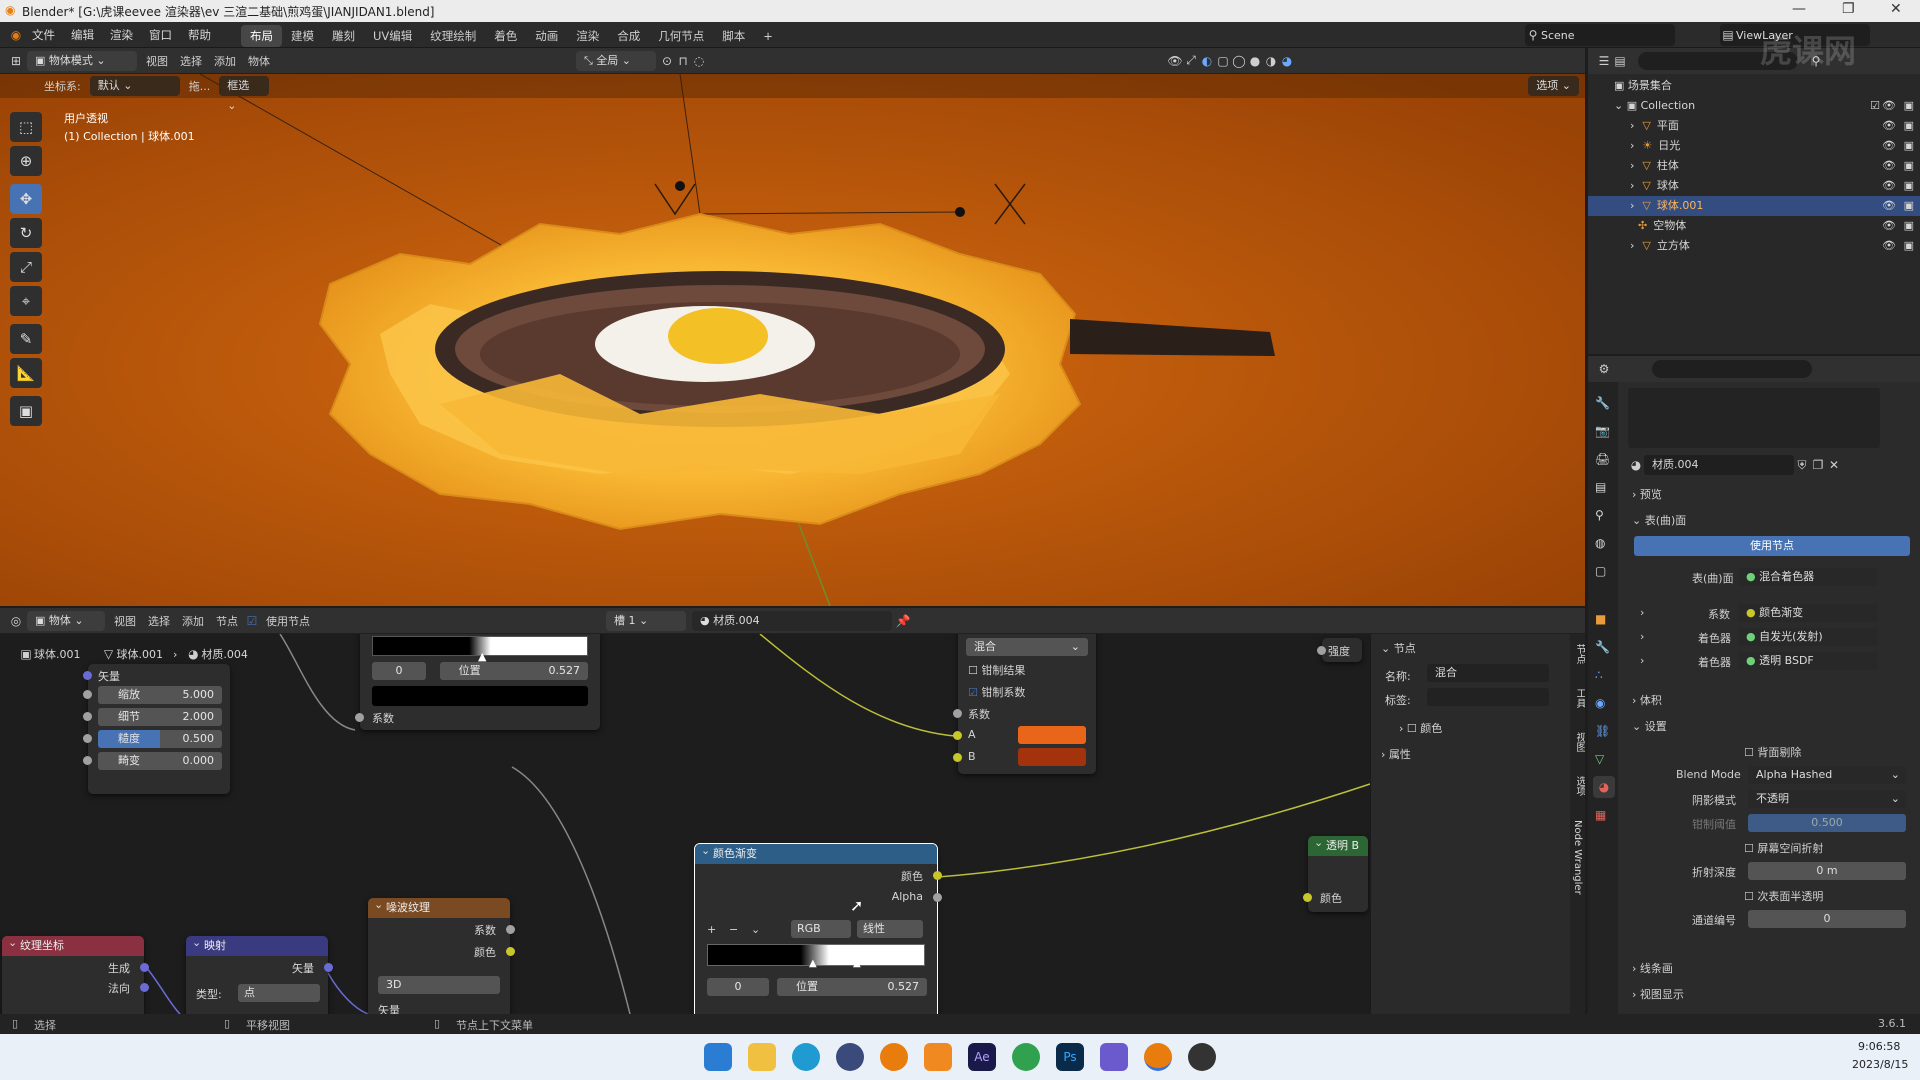 Image resolution: width=1920 pixels, height=1080 pixels. Describe the element at coordinates (667, 61) in the screenshot. I see `pivot-icon: ⊙` at that location.